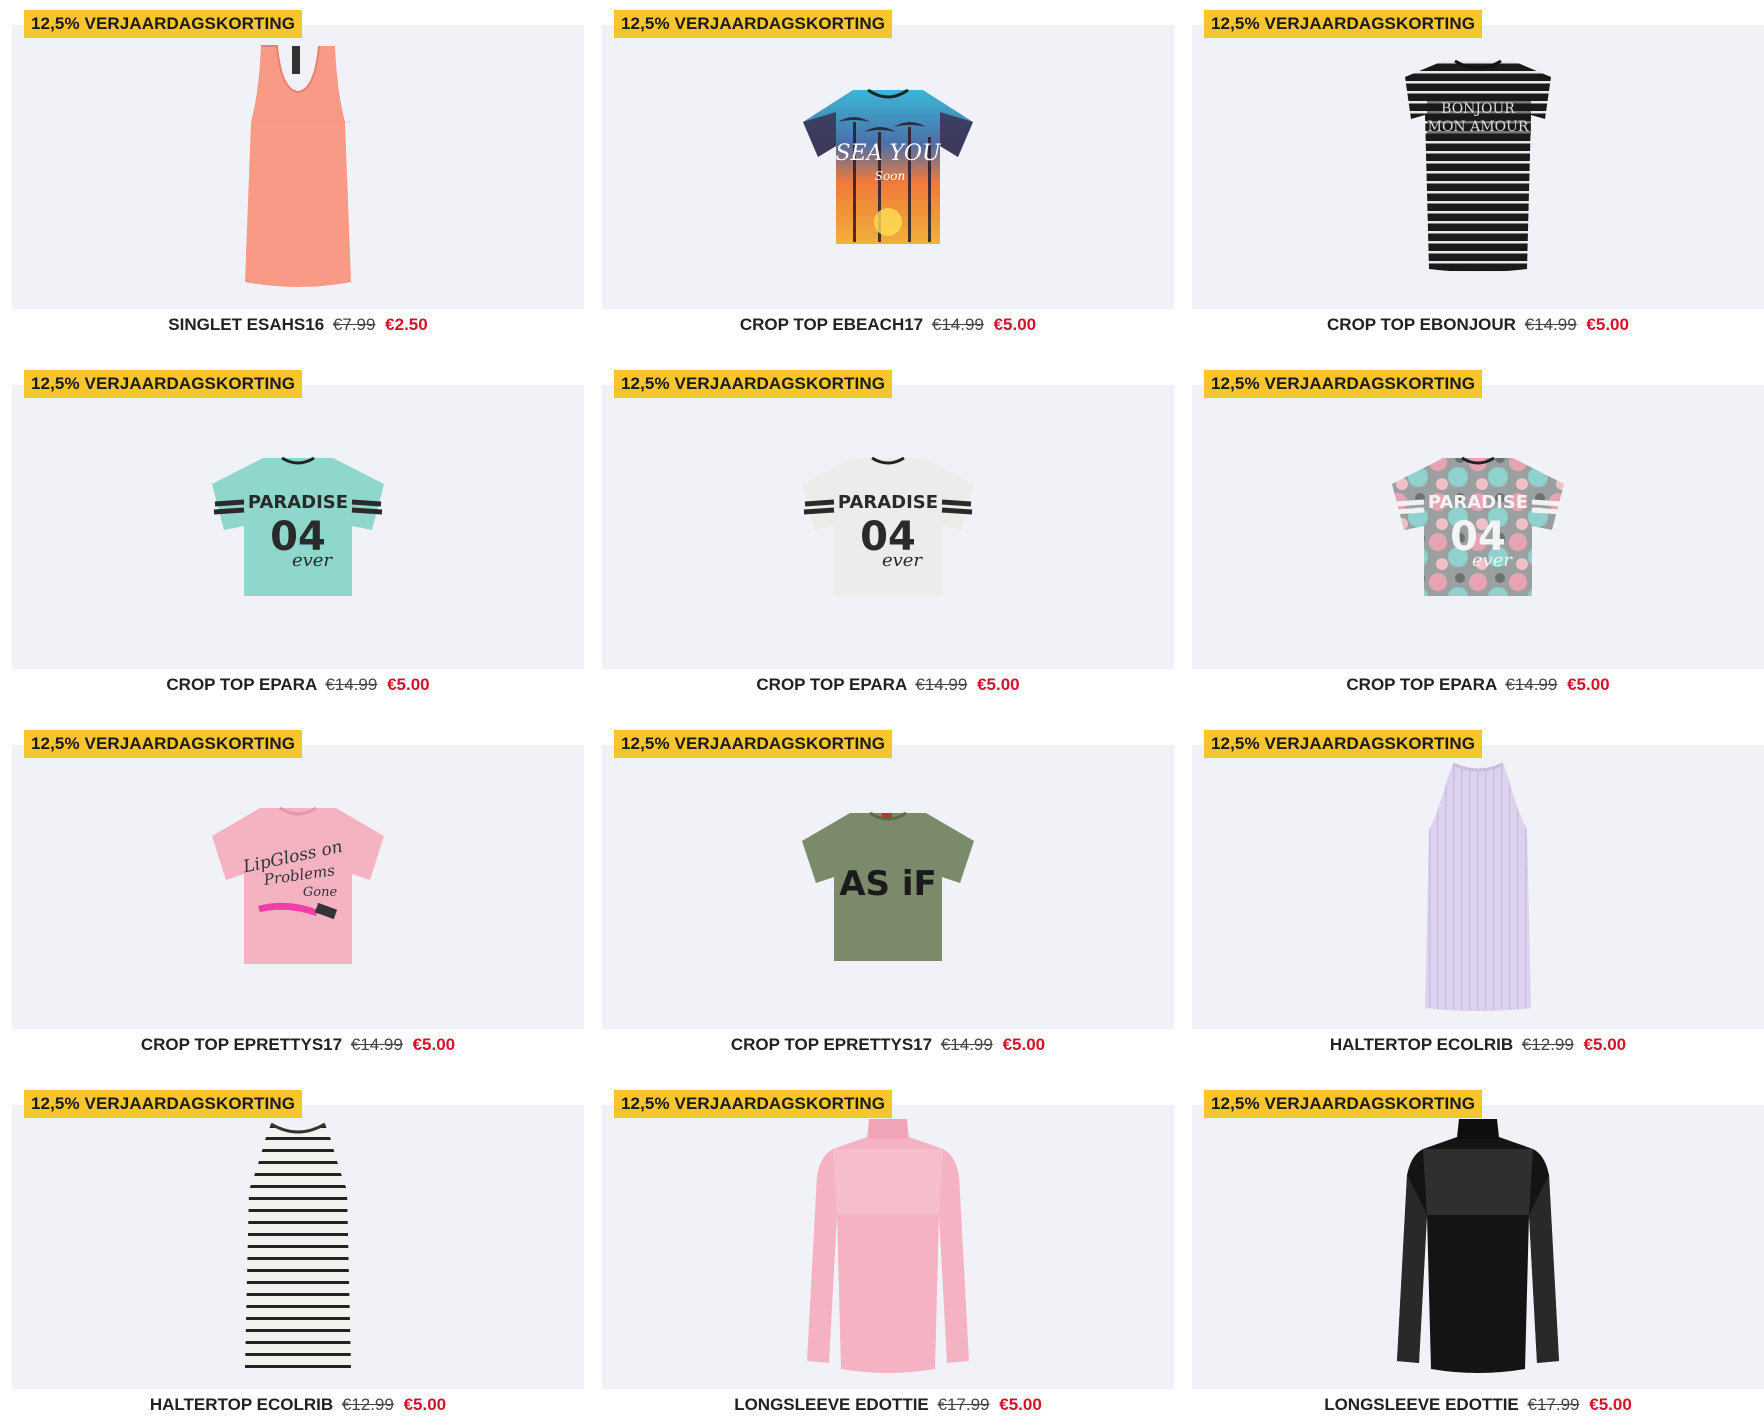  I want to click on print-text: AS iF, so click(888, 884).